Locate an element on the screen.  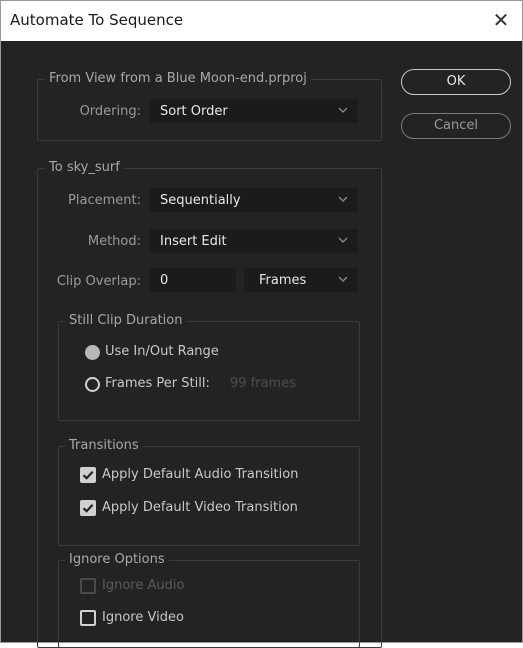
frames-per-still-radio is located at coordinates (92, 384).